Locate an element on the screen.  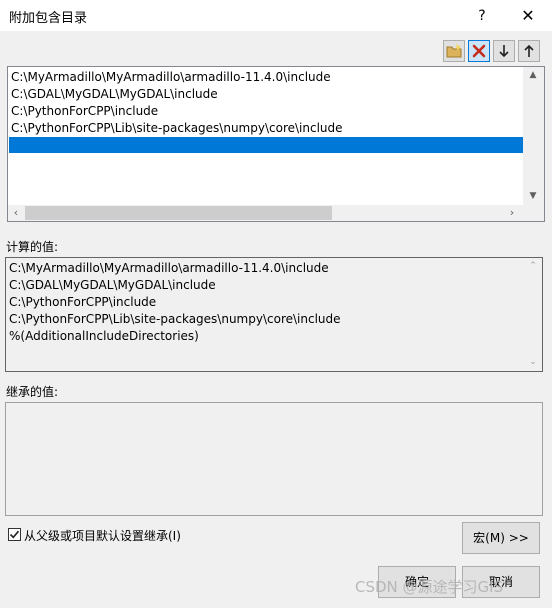
watermark: CSDN @源途学习GIS is located at coordinates (429, 587).